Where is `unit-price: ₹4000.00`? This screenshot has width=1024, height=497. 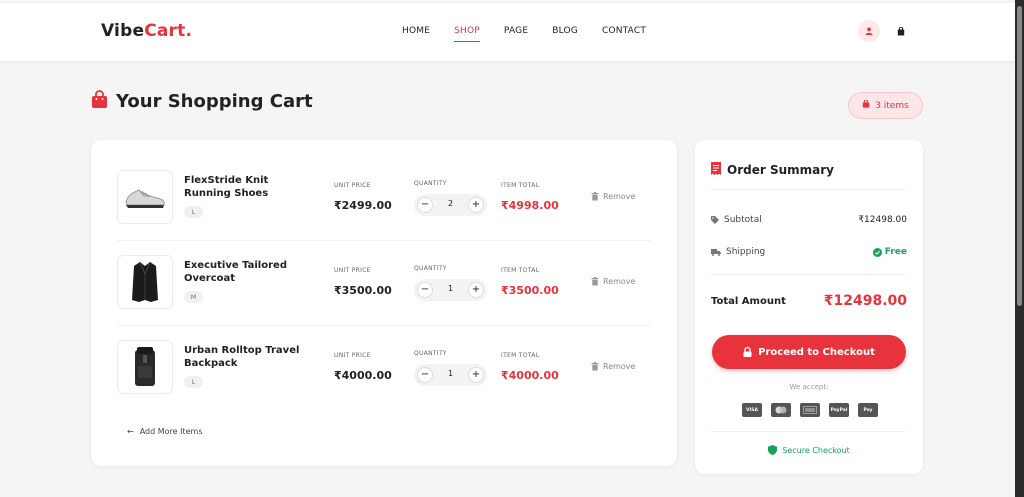 unit-price: ₹4000.00 is located at coordinates (363, 375).